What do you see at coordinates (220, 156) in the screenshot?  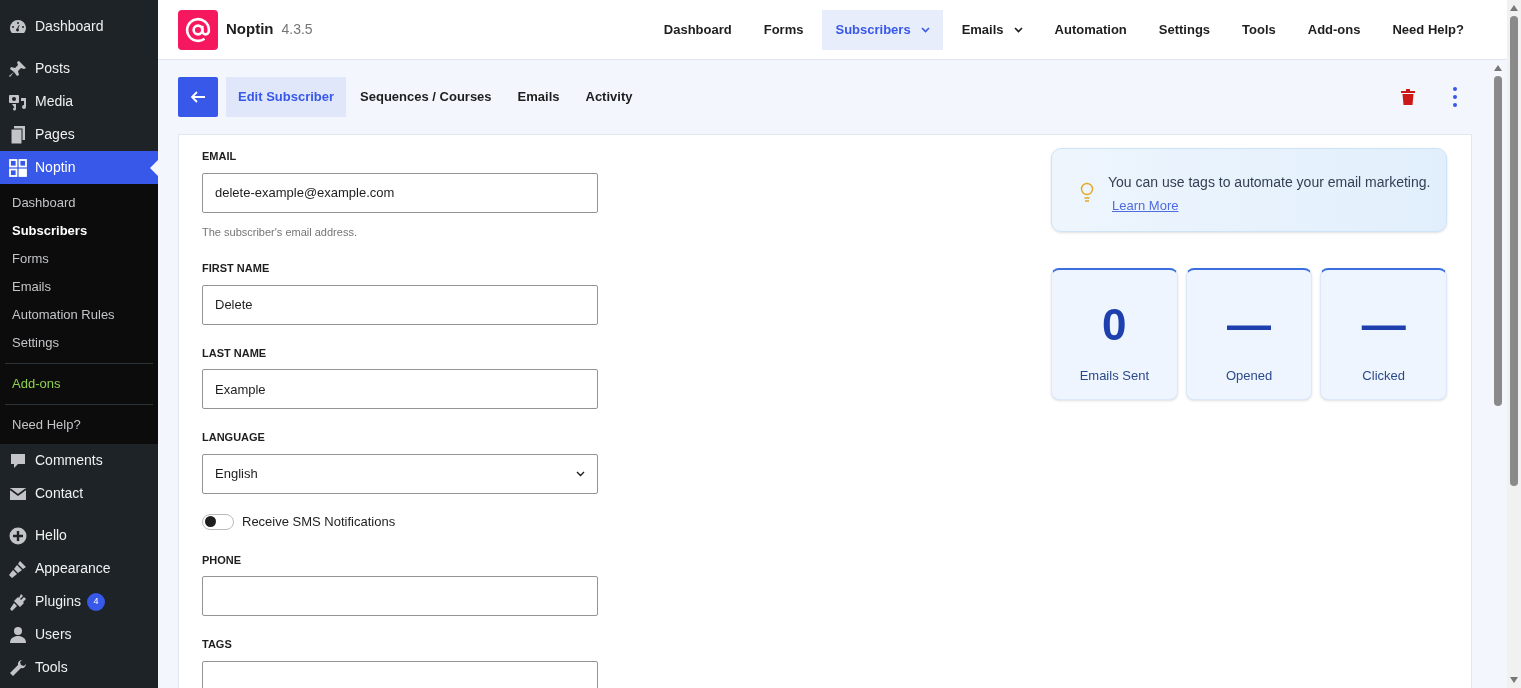 I see `field-label: EMAIL` at bounding box center [220, 156].